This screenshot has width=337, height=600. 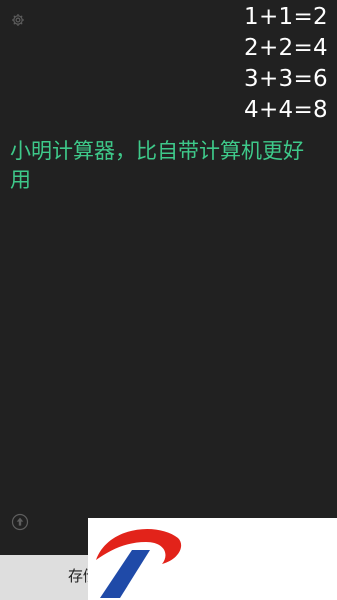 What do you see at coordinates (286, 48) in the screenshot?
I see `history-entry: 2+2=4` at bounding box center [286, 48].